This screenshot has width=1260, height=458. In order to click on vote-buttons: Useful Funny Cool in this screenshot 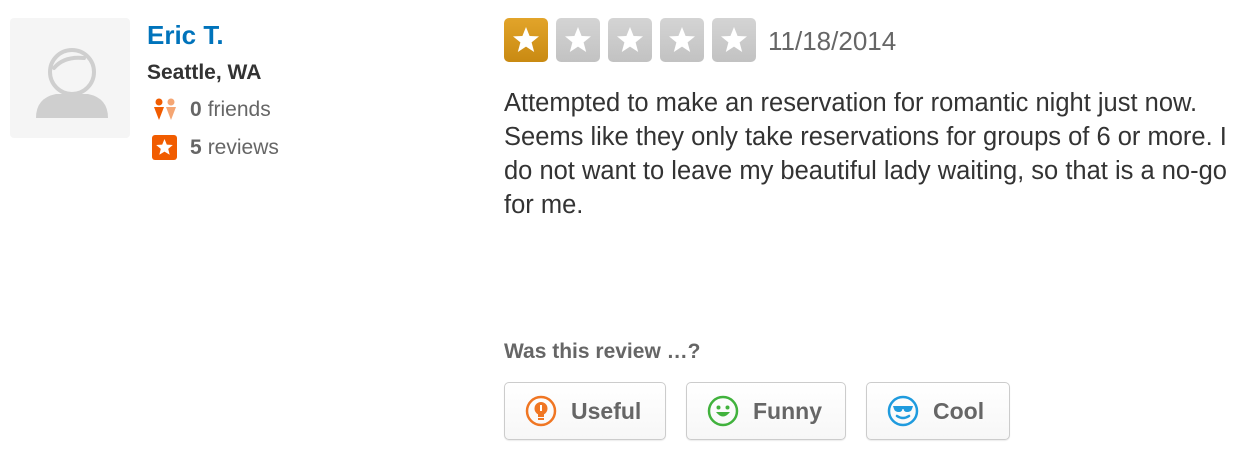, I will do `click(767, 411)`.